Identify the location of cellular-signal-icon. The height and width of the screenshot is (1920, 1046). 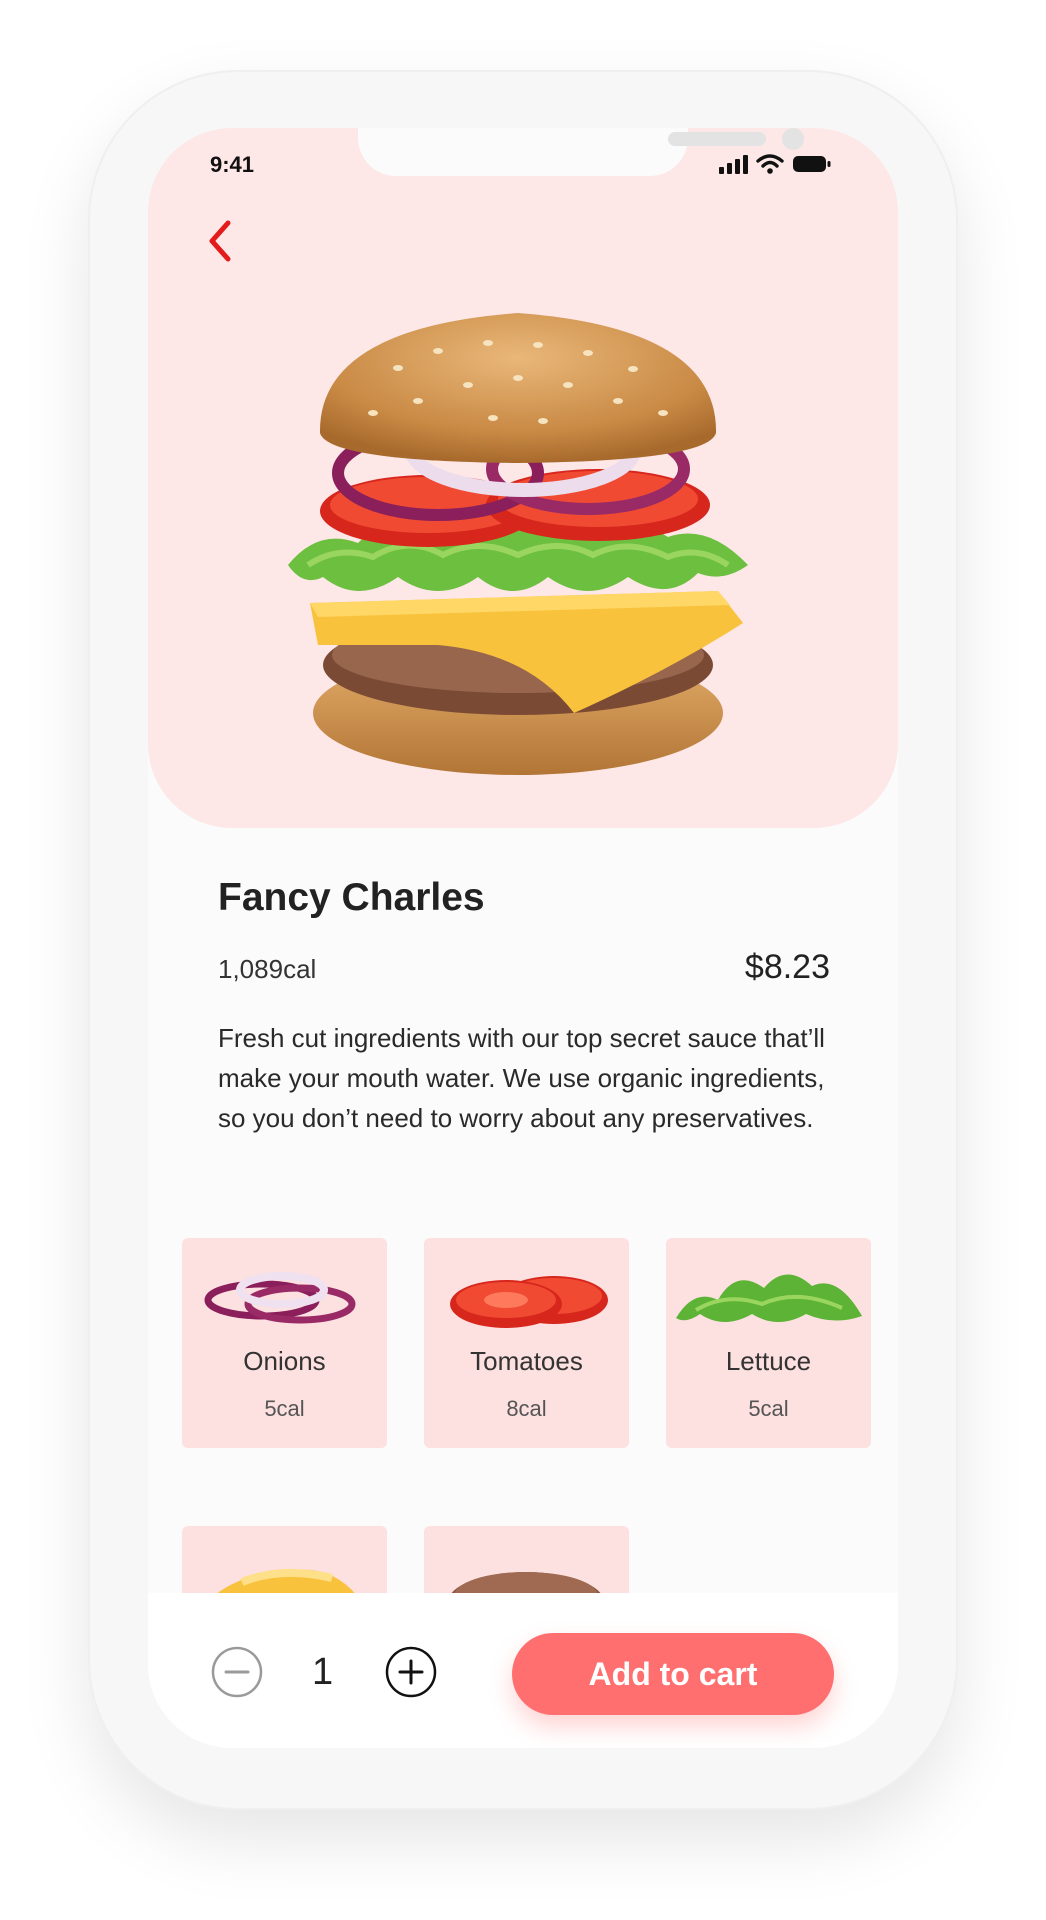
(733, 164).